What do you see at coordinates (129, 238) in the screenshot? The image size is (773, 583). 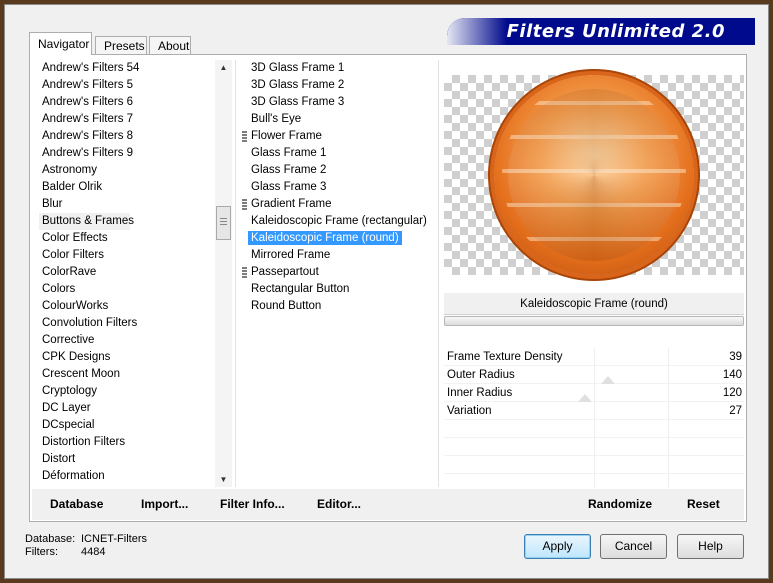 I see `category-item: Color Effects` at bounding box center [129, 238].